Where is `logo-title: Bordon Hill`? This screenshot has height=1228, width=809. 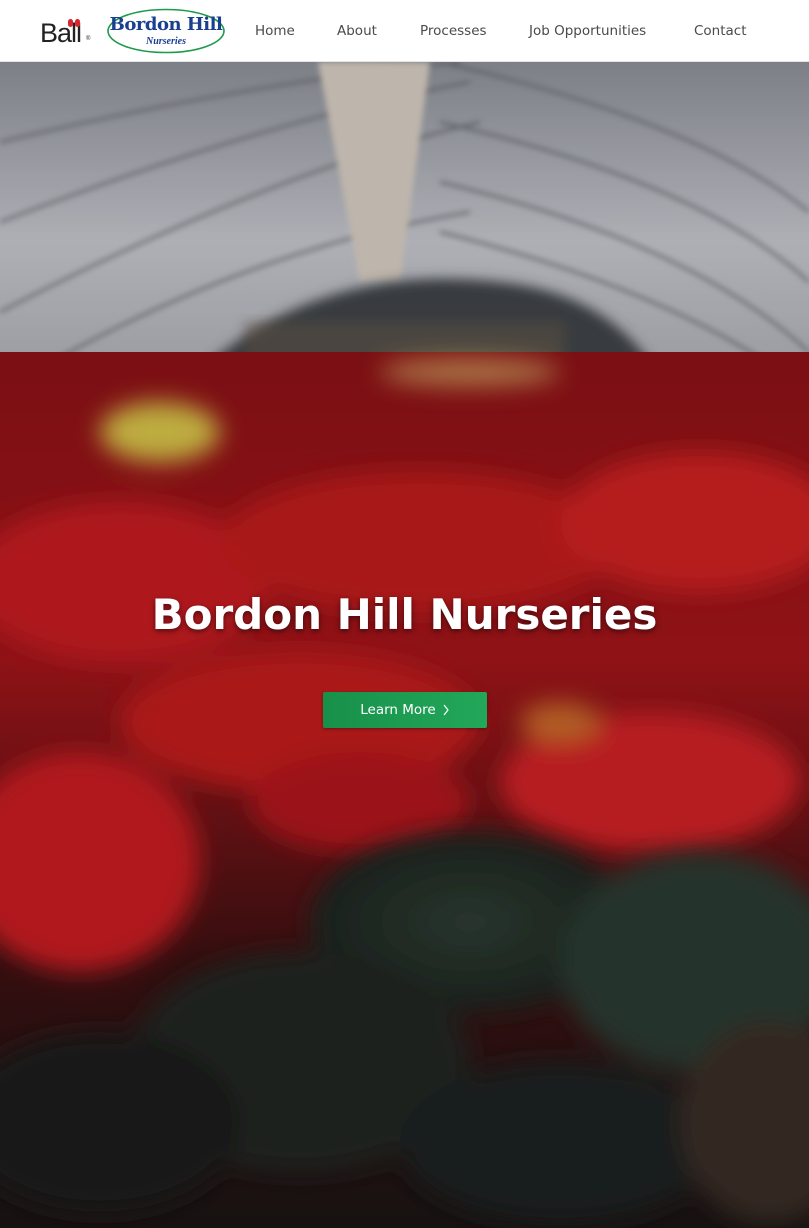
logo-title: Bordon Hill is located at coordinates (166, 24).